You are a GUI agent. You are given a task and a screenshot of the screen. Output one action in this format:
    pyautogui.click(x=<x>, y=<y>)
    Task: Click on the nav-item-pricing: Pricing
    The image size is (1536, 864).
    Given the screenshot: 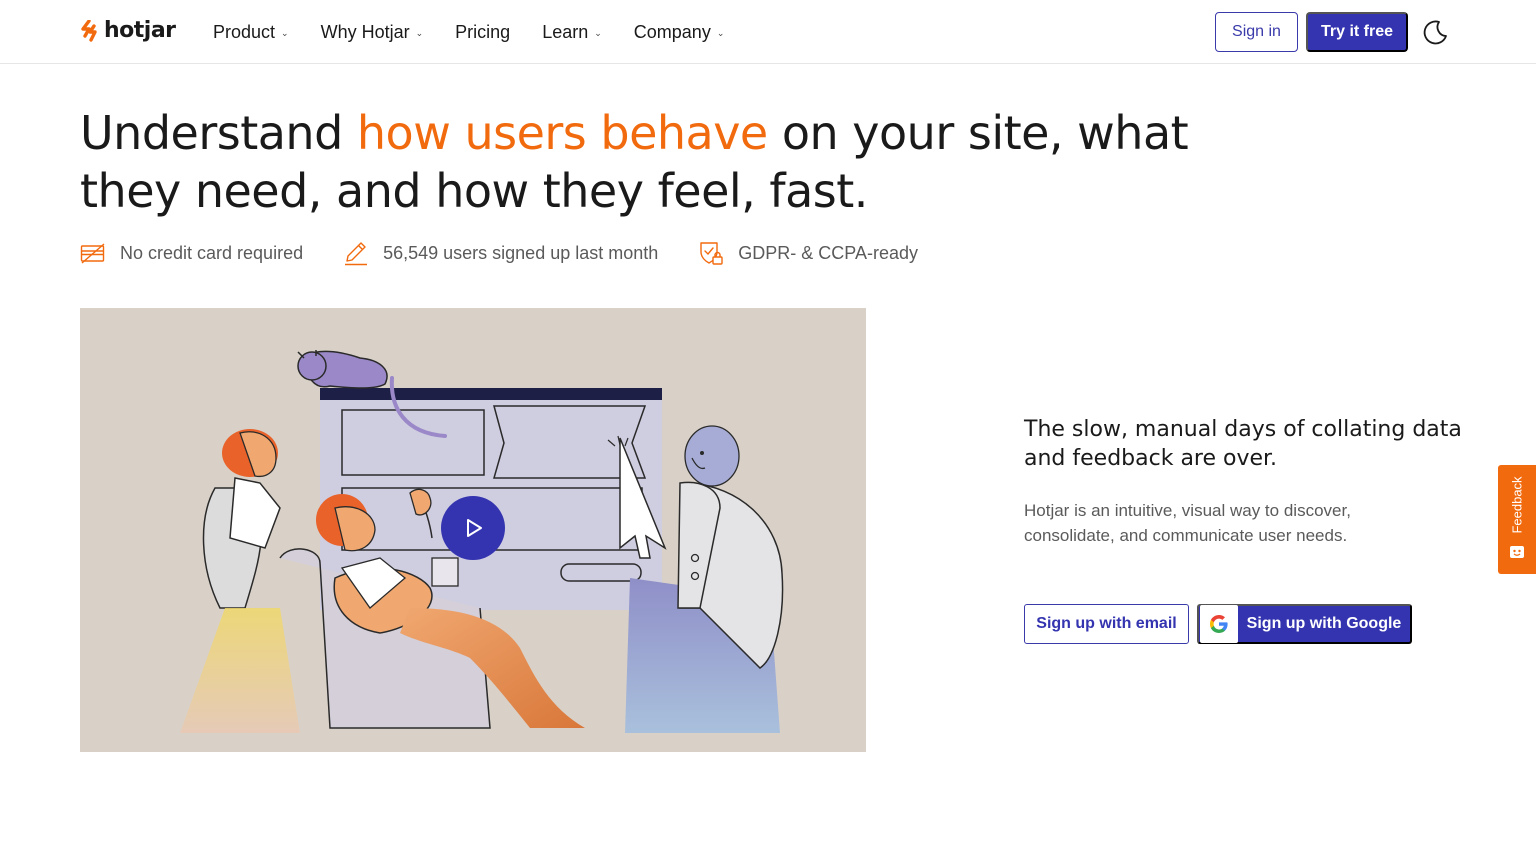 What is the action you would take?
    pyautogui.click(x=482, y=32)
    